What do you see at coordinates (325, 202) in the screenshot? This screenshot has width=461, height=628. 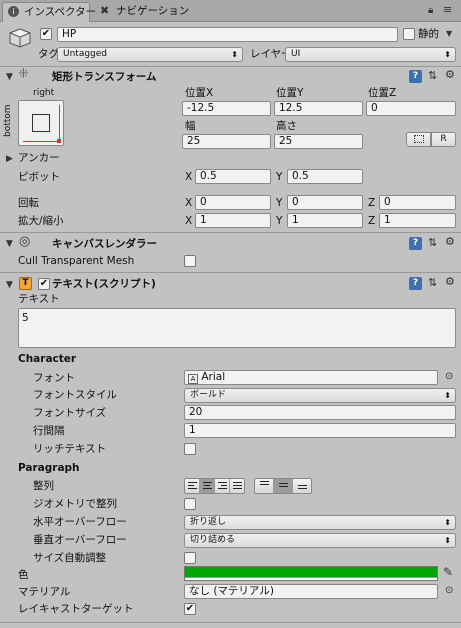 I see `rot-y-field: 0` at bounding box center [325, 202].